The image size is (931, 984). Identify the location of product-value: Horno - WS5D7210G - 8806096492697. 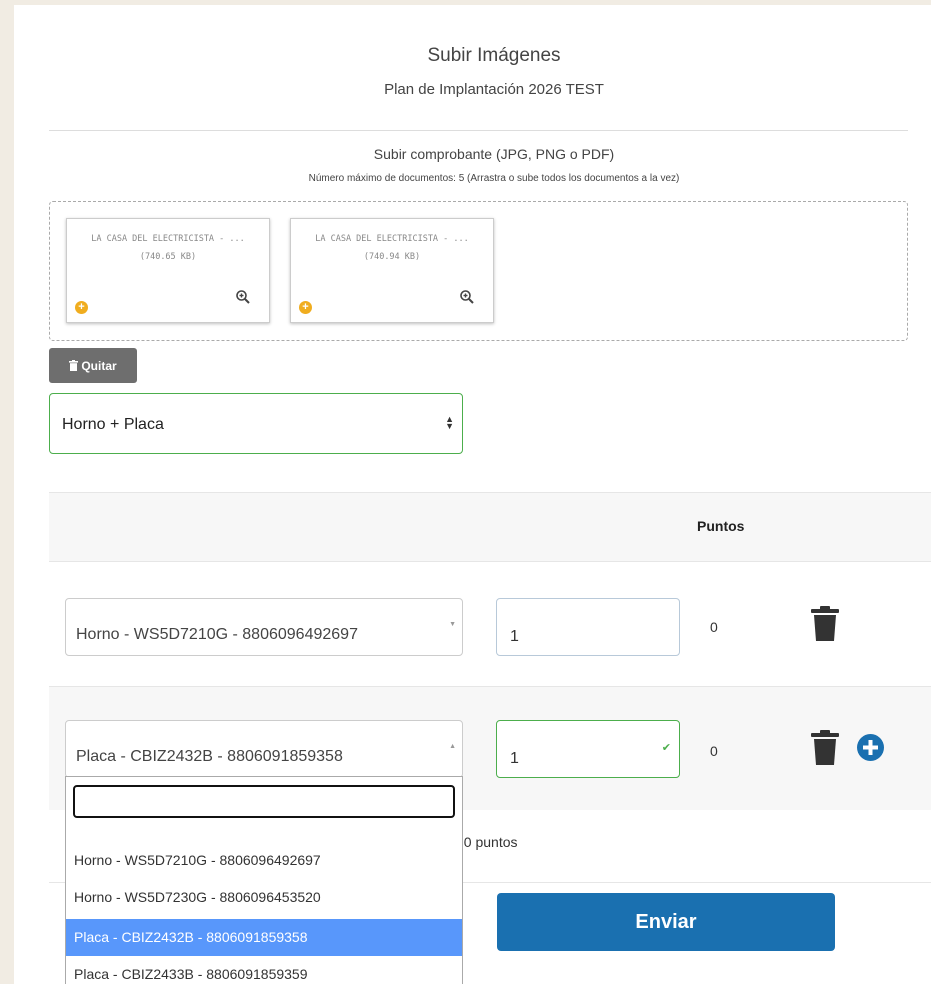
(217, 634).